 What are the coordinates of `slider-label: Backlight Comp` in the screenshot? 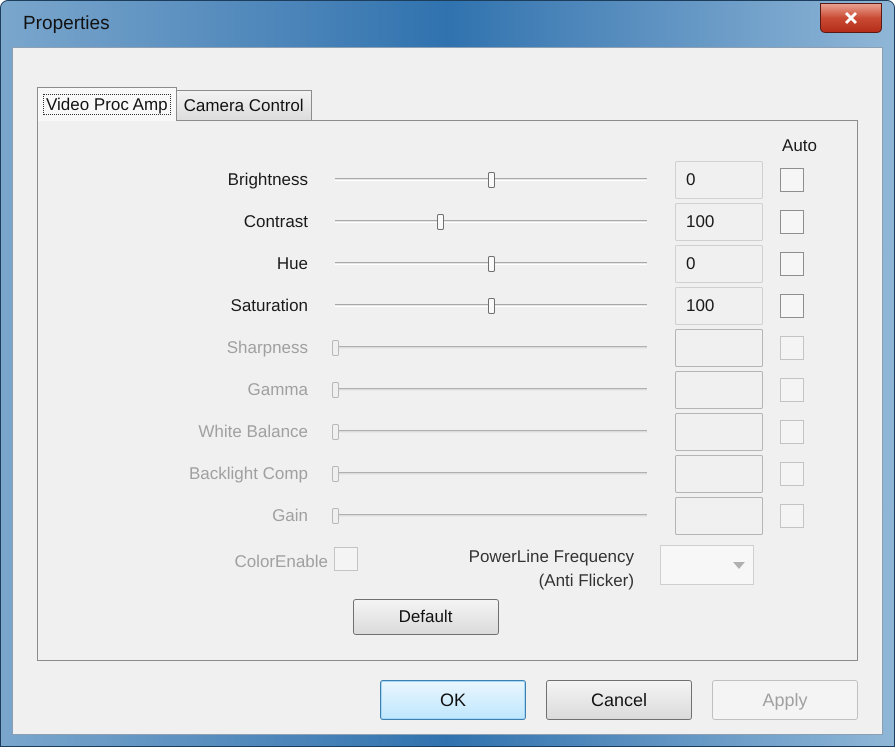 It's located at (248, 474).